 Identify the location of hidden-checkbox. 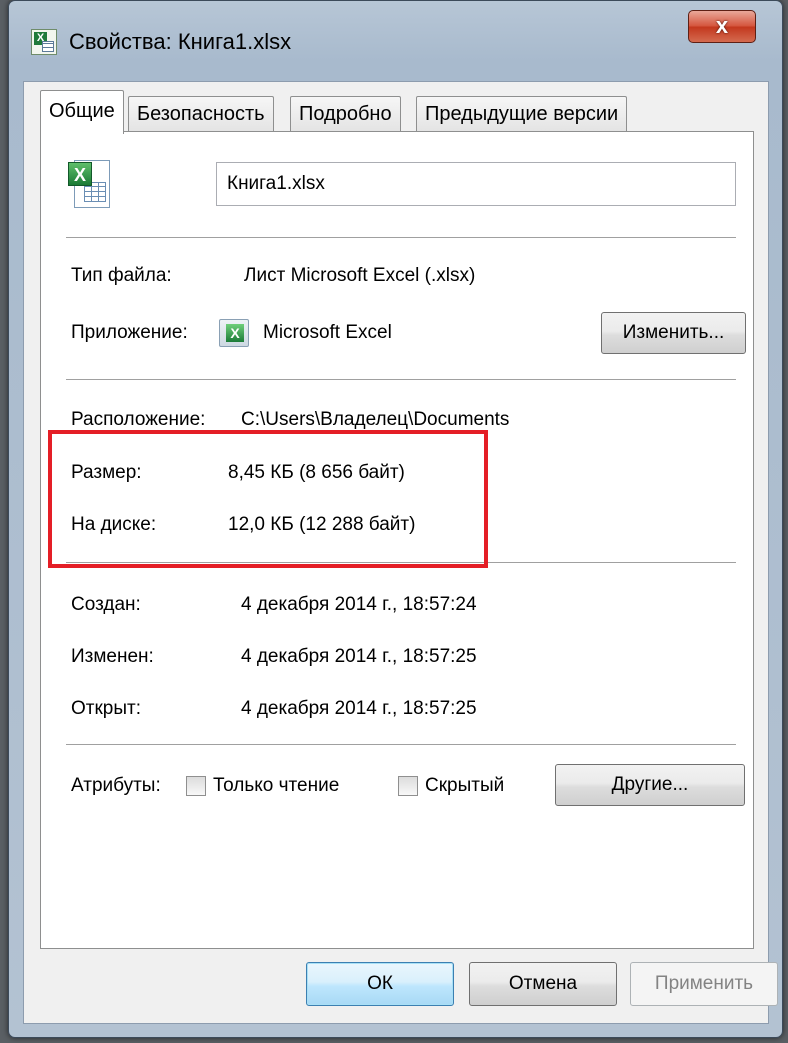
(408, 786).